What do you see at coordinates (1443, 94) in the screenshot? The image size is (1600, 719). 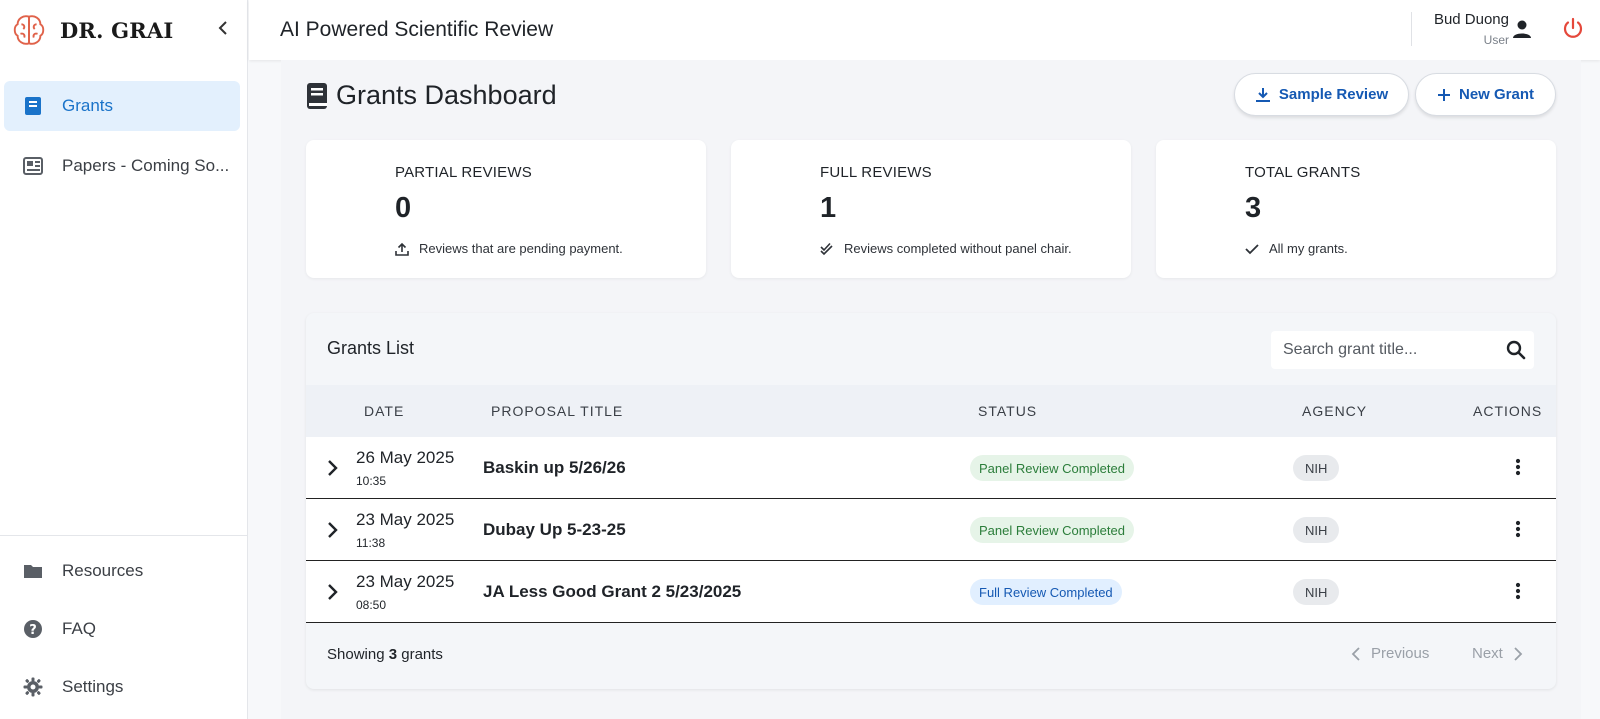 I see `plus-icon` at bounding box center [1443, 94].